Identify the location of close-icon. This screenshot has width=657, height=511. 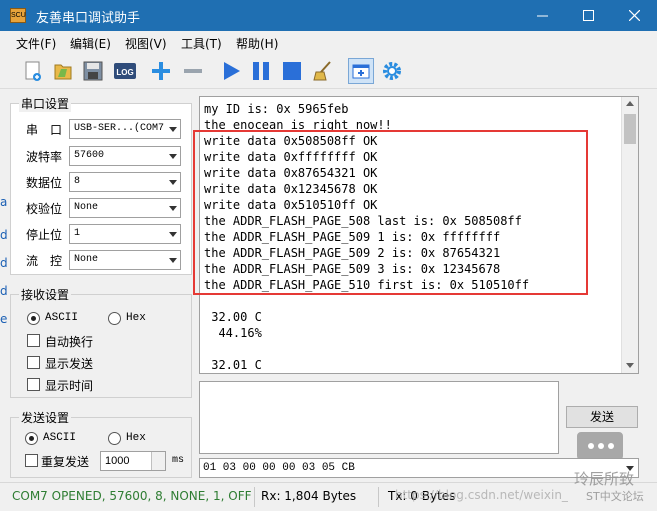
(634, 15).